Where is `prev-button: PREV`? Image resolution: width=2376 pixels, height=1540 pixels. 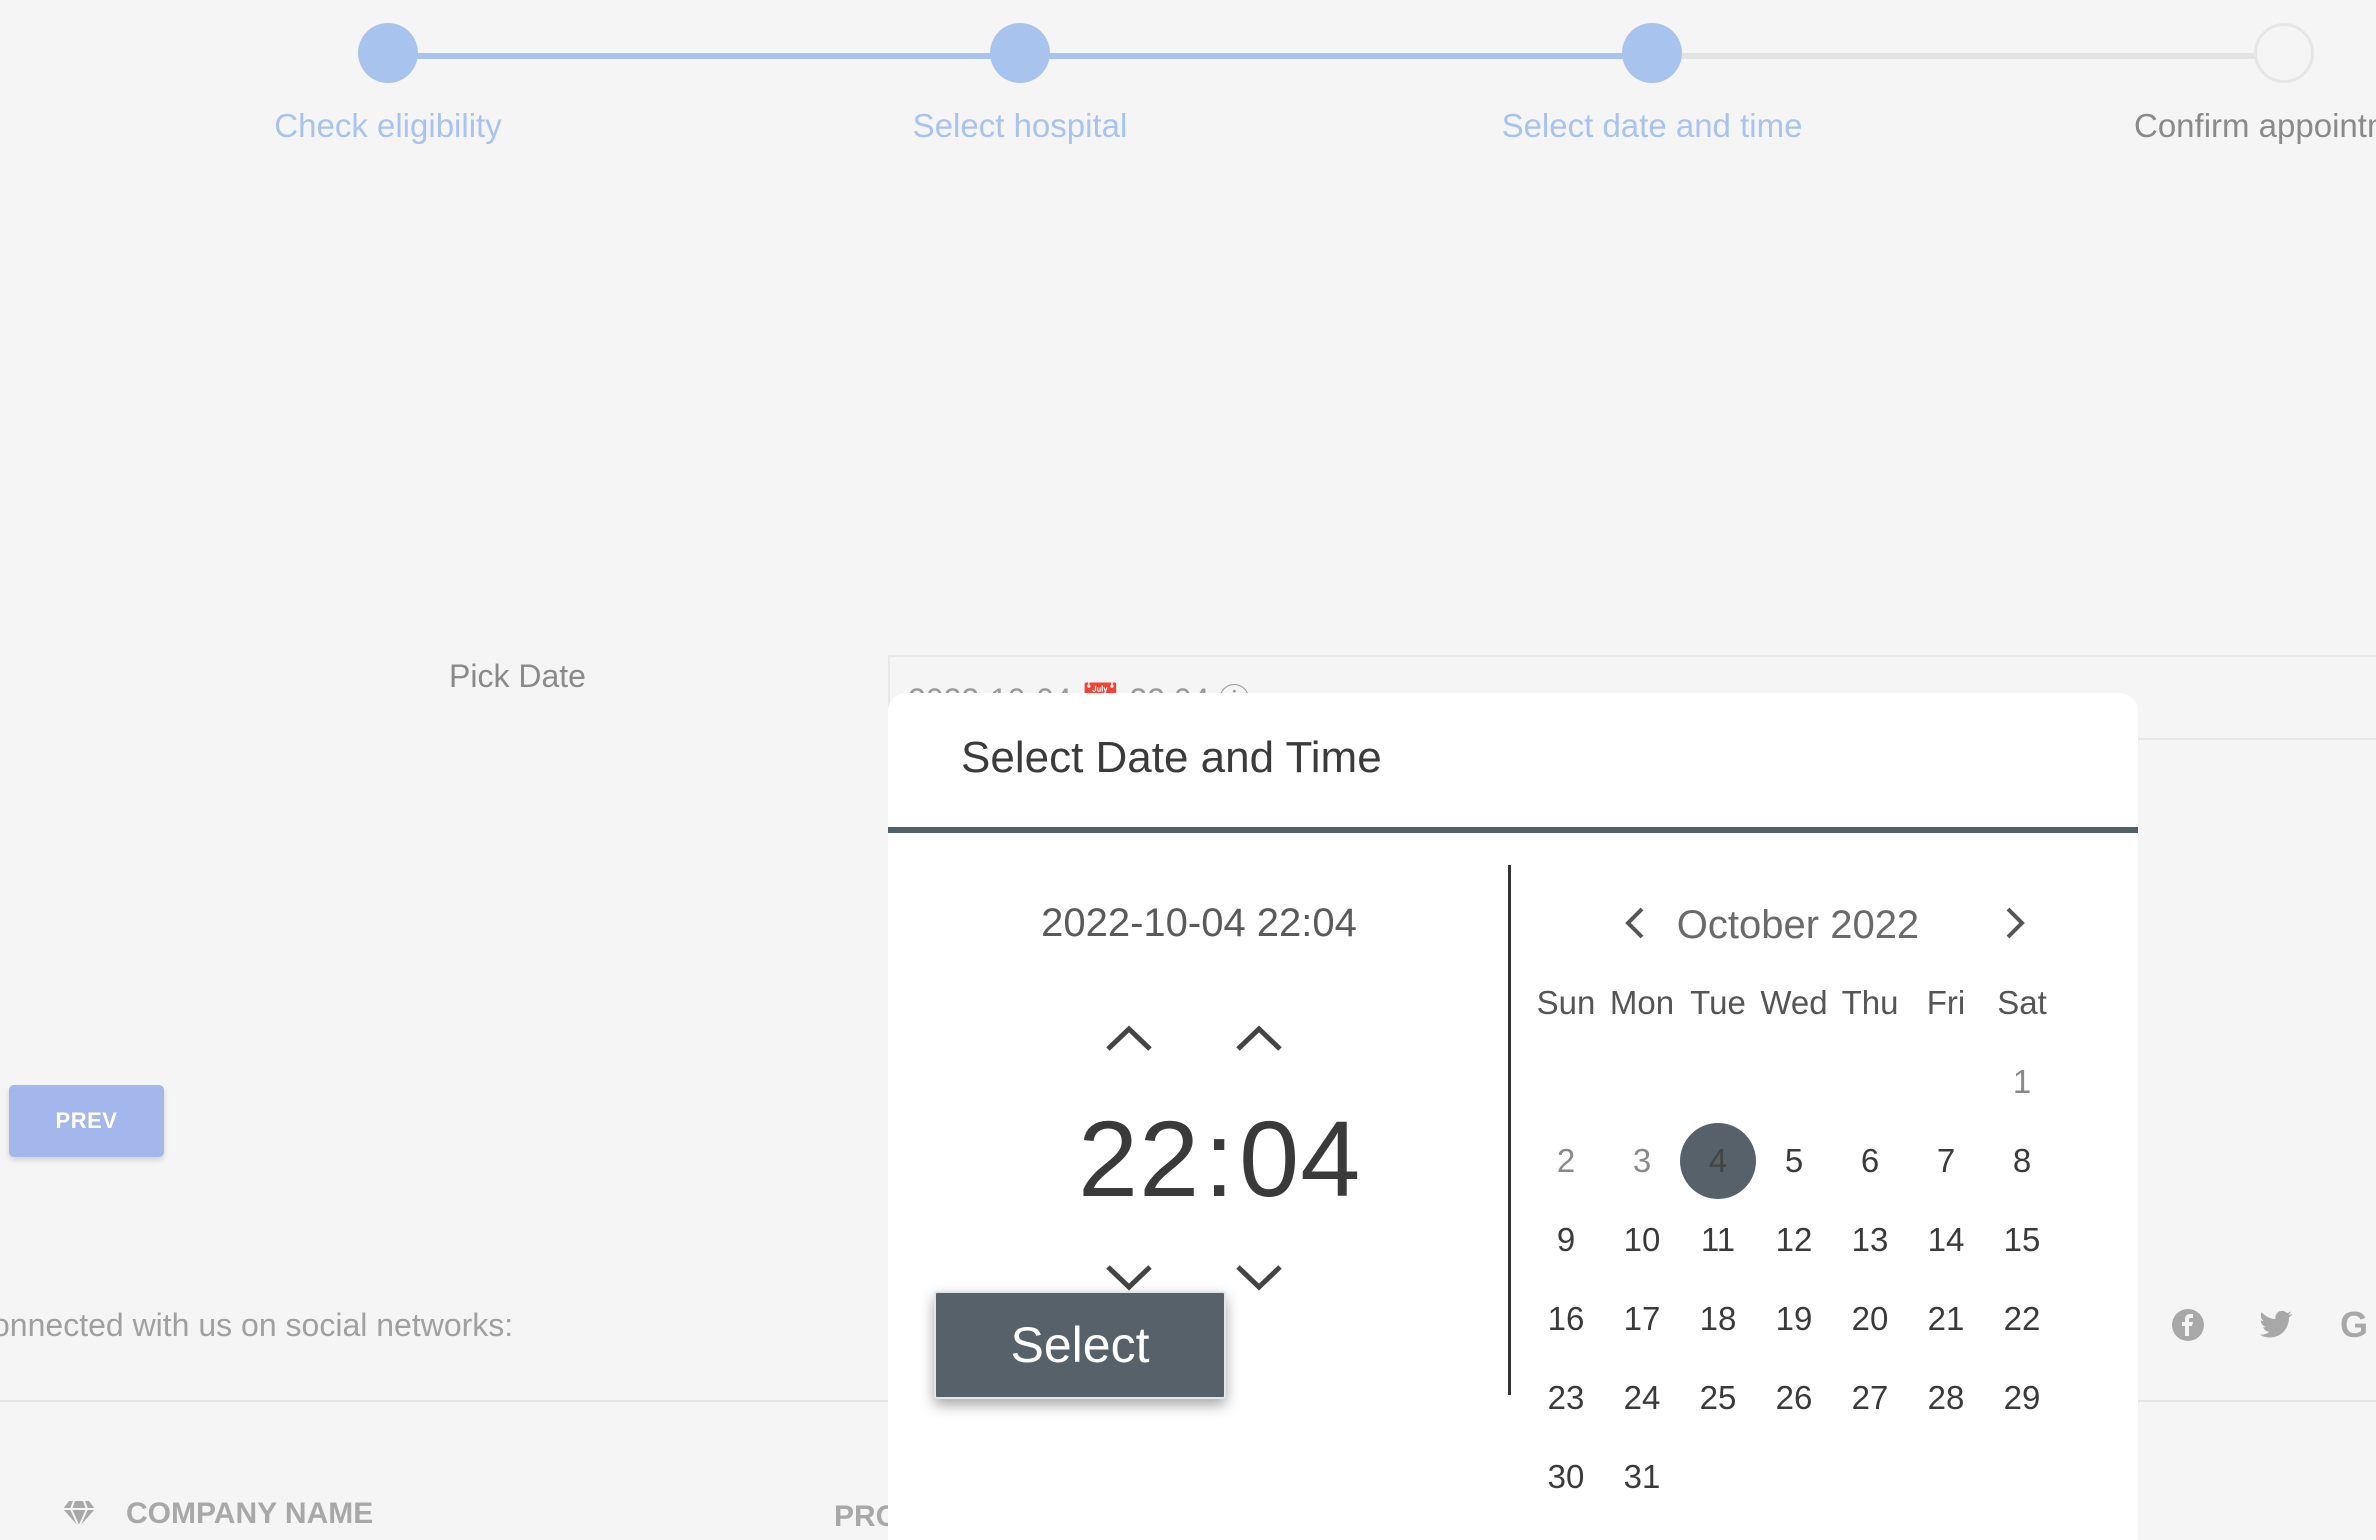
prev-button: PREV is located at coordinates (86, 1121).